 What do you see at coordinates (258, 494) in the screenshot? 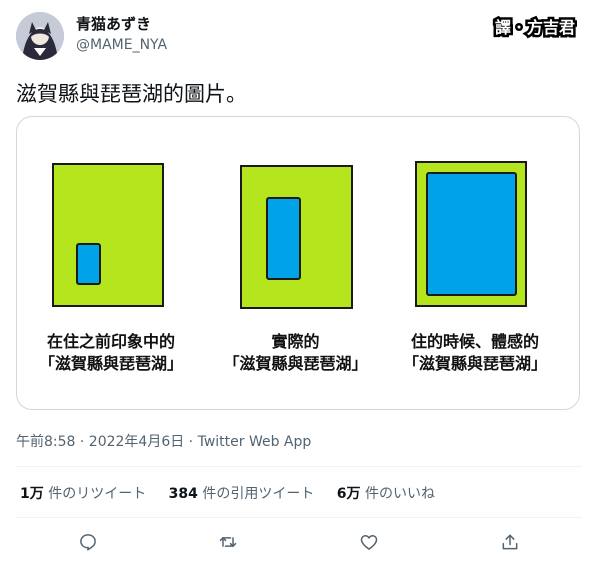
I see `quotes-label: 件の引用ツイート` at bounding box center [258, 494].